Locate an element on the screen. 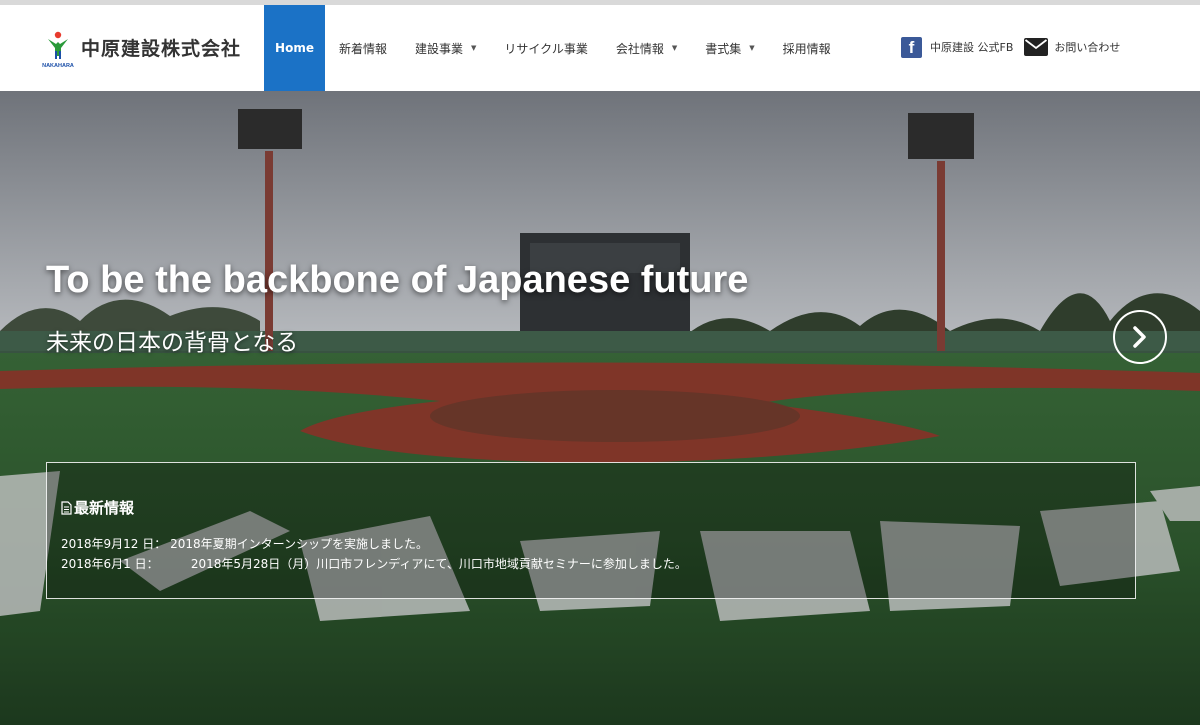 This screenshot has height=725, width=1200. nav-item-recruit: 採用情報 is located at coordinates (807, 48).